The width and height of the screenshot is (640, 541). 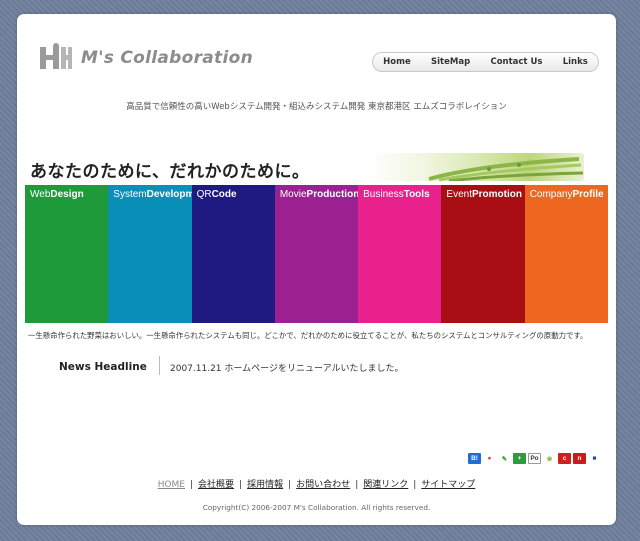 What do you see at coordinates (385, 485) in the screenshot?
I see `footer-link-related: 関連リンク` at bounding box center [385, 485].